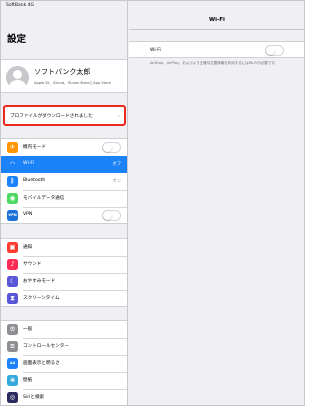 The height and width of the screenshot is (406, 320). I want to click on general-group: ⚙ 一般 ≡ コントロールセンター AA 画面表示と明るさ ❀ 壁紙 ◎ Siriと検索, so click(64, 362).